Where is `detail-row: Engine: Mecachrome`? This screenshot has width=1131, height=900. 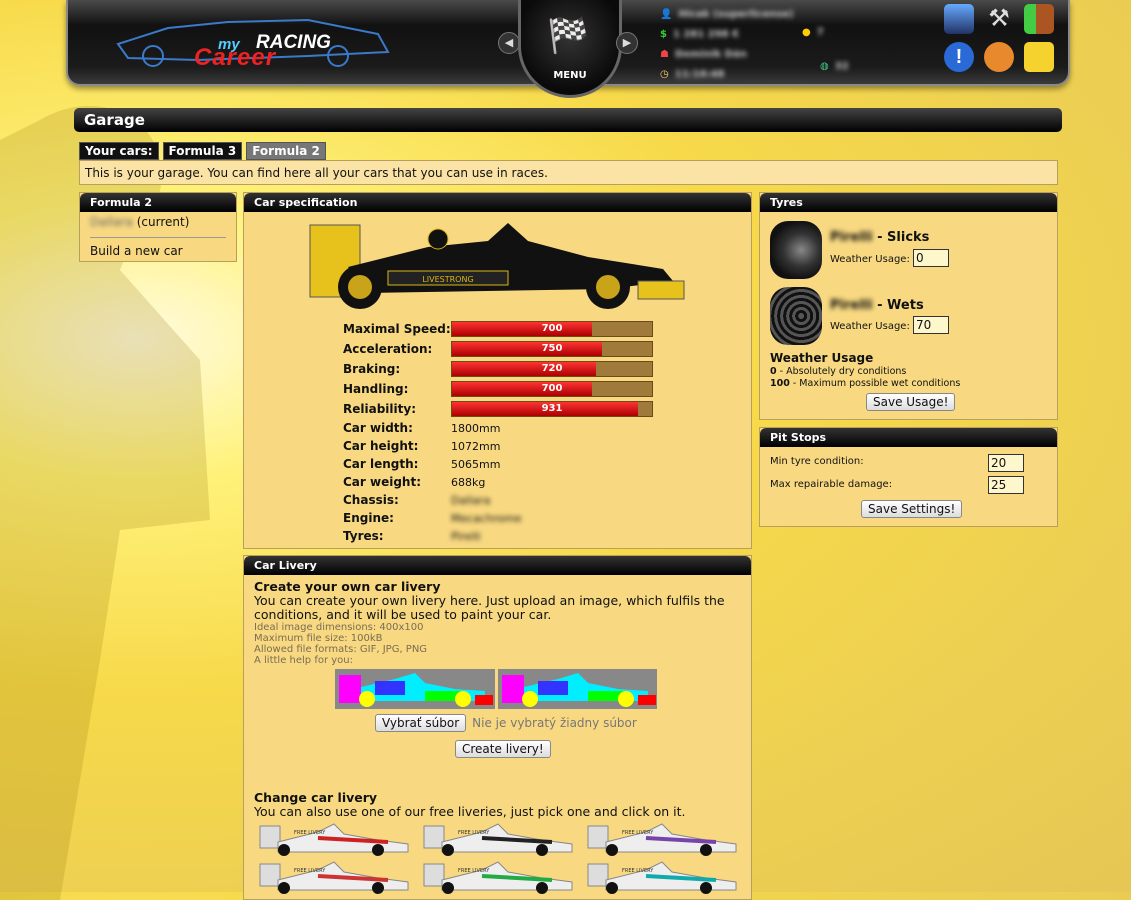 detail-row: Engine: Mecachrome is located at coordinates (498, 518).